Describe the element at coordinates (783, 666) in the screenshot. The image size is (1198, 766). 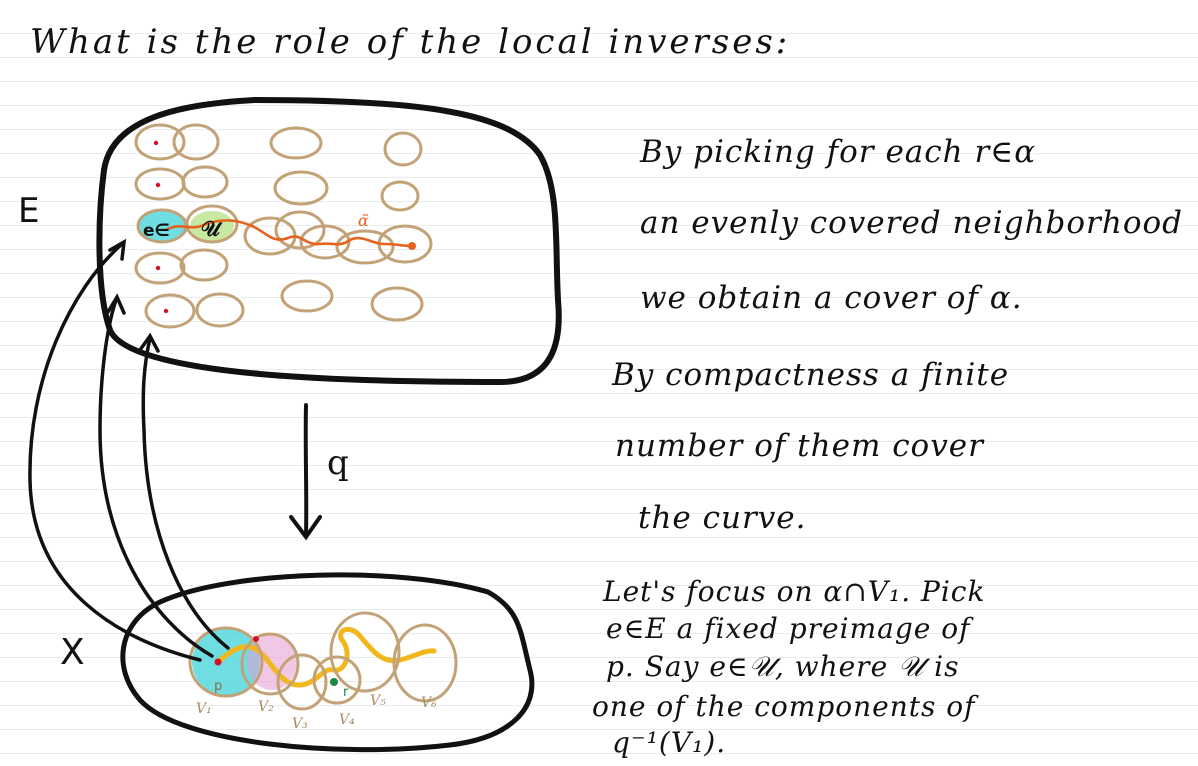
I see `paragraph3-line3: p. Say e∈𝒰, where 𝒰 is` at that location.